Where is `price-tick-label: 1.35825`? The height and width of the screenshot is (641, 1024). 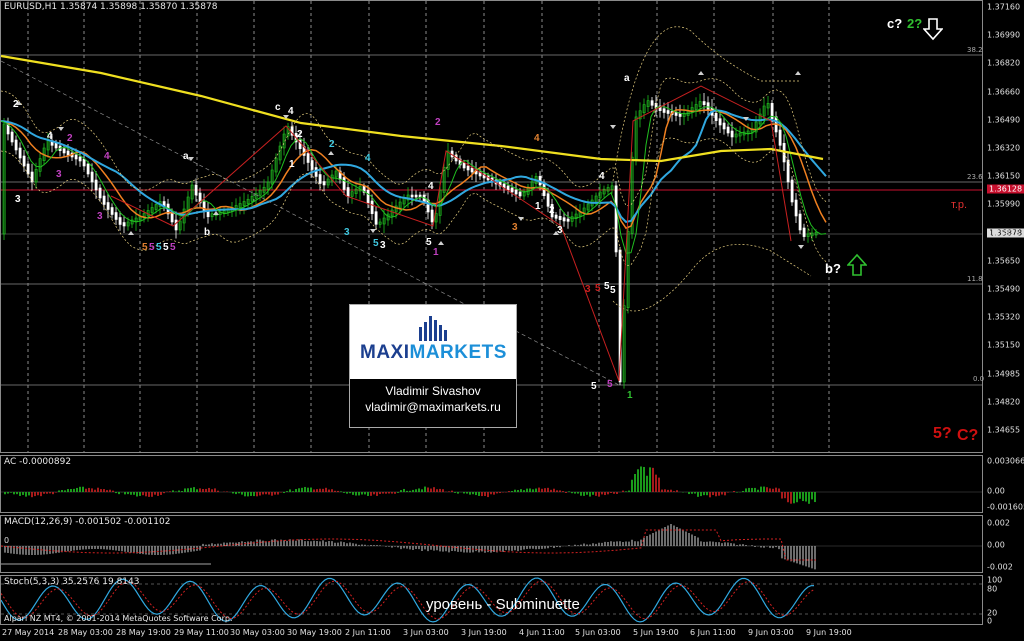 price-tick-label: 1.35825 is located at coordinates (1004, 233).